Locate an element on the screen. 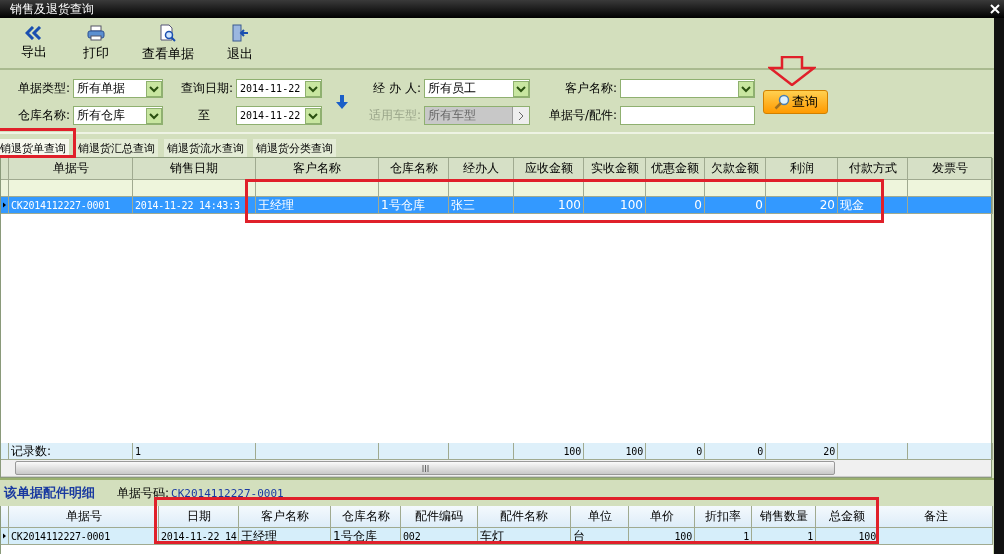 This screenshot has height=554, width=1004. dropdown-field: 所有单据 is located at coordinates (118, 88).